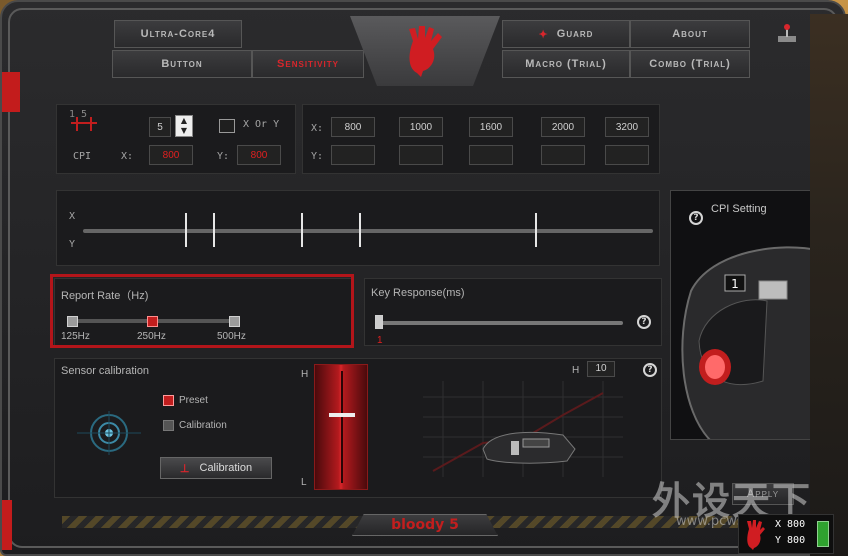 This screenshot has width=848, height=556. Describe the element at coordinates (82, 156) in the screenshot. I see `cpi-label: CPI` at that location.